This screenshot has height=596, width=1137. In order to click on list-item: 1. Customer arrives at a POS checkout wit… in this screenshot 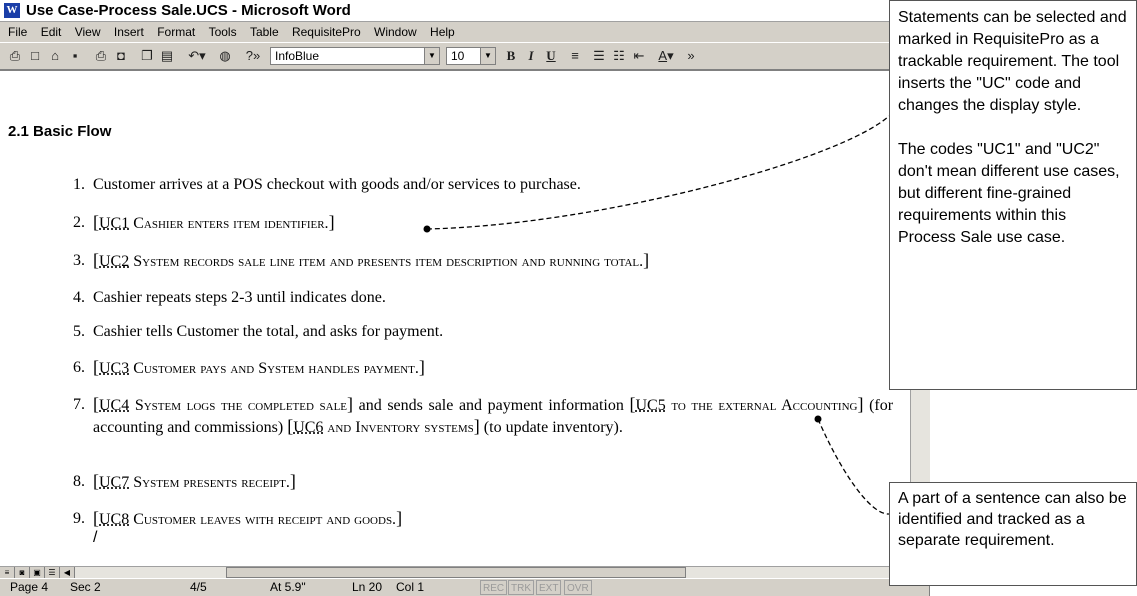, I will do `click(327, 184)`.